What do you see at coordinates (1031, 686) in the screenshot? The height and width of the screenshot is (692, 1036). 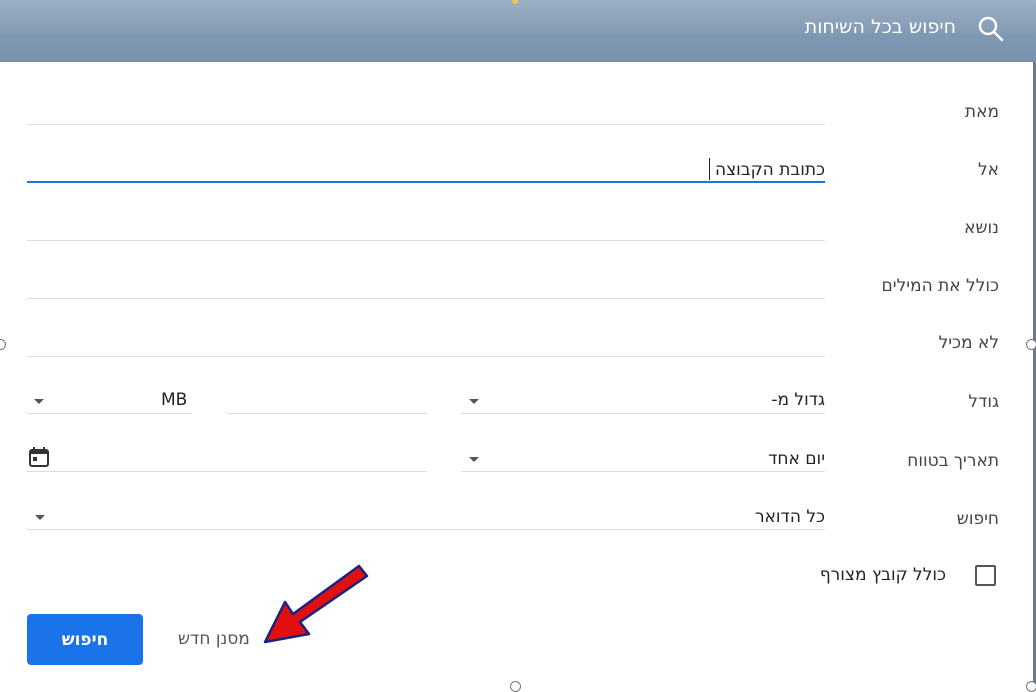 I see `resize-handle-corner` at bounding box center [1031, 686].